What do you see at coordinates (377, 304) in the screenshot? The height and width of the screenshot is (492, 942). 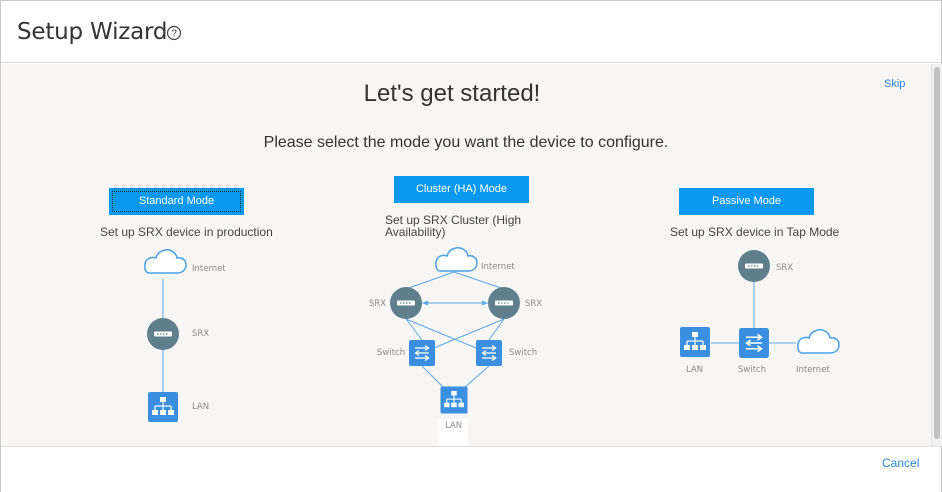 I see `srx-label-left: SRX` at bounding box center [377, 304].